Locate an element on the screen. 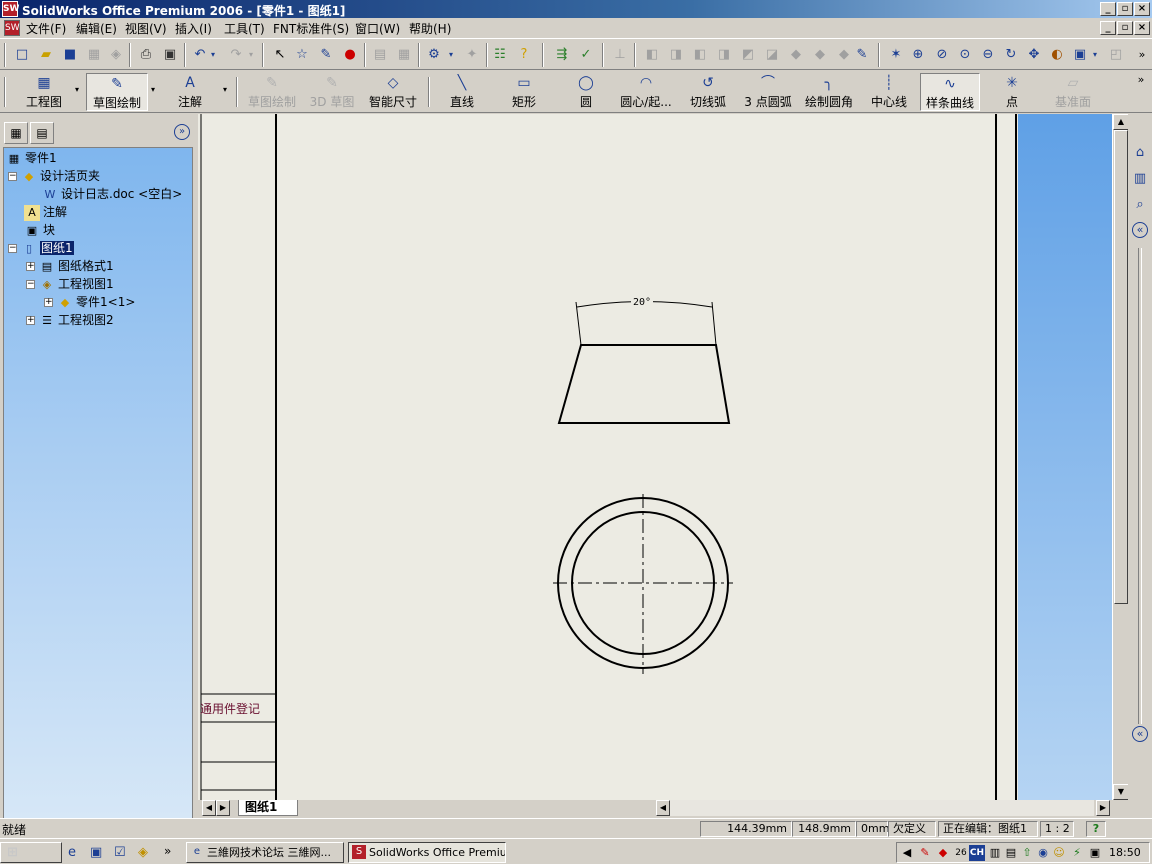 Image resolution: width=1152 pixels, height=864 pixels. view-top-icon: ◩ is located at coordinates (748, 55).